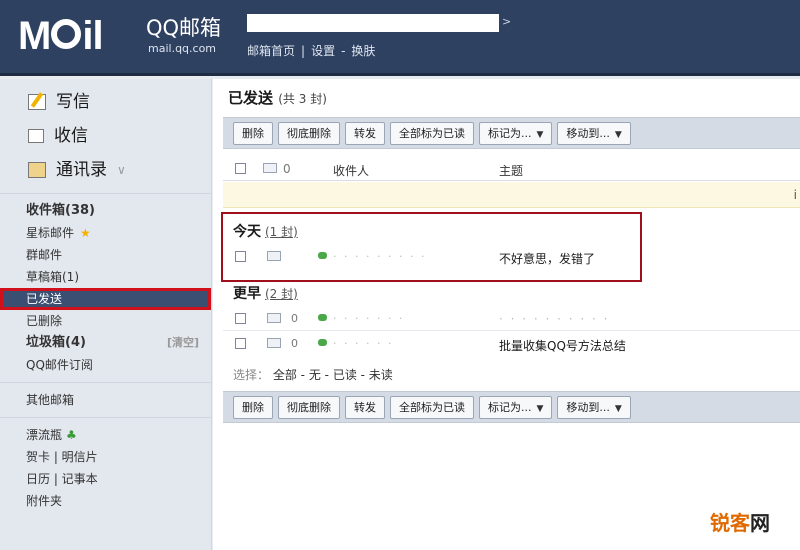 The width and height of the screenshot is (800, 550). Describe the element at coordinates (184, 28) in the screenshot. I see `brand-name: QQ邮箱` at that location.